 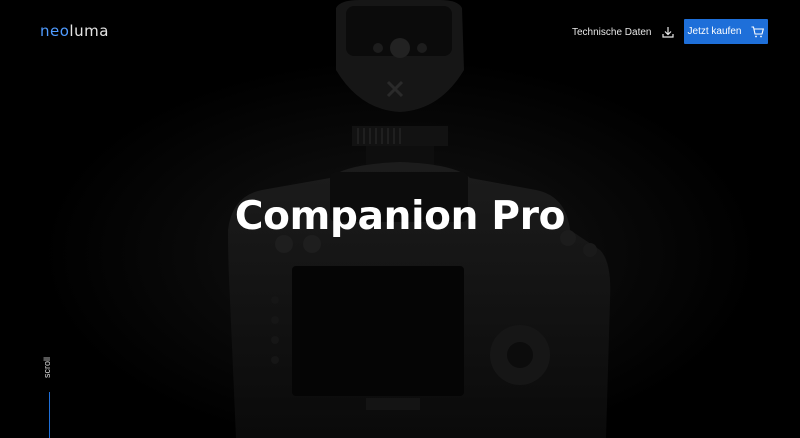 I want to click on cart-icon, so click(x=758, y=31).